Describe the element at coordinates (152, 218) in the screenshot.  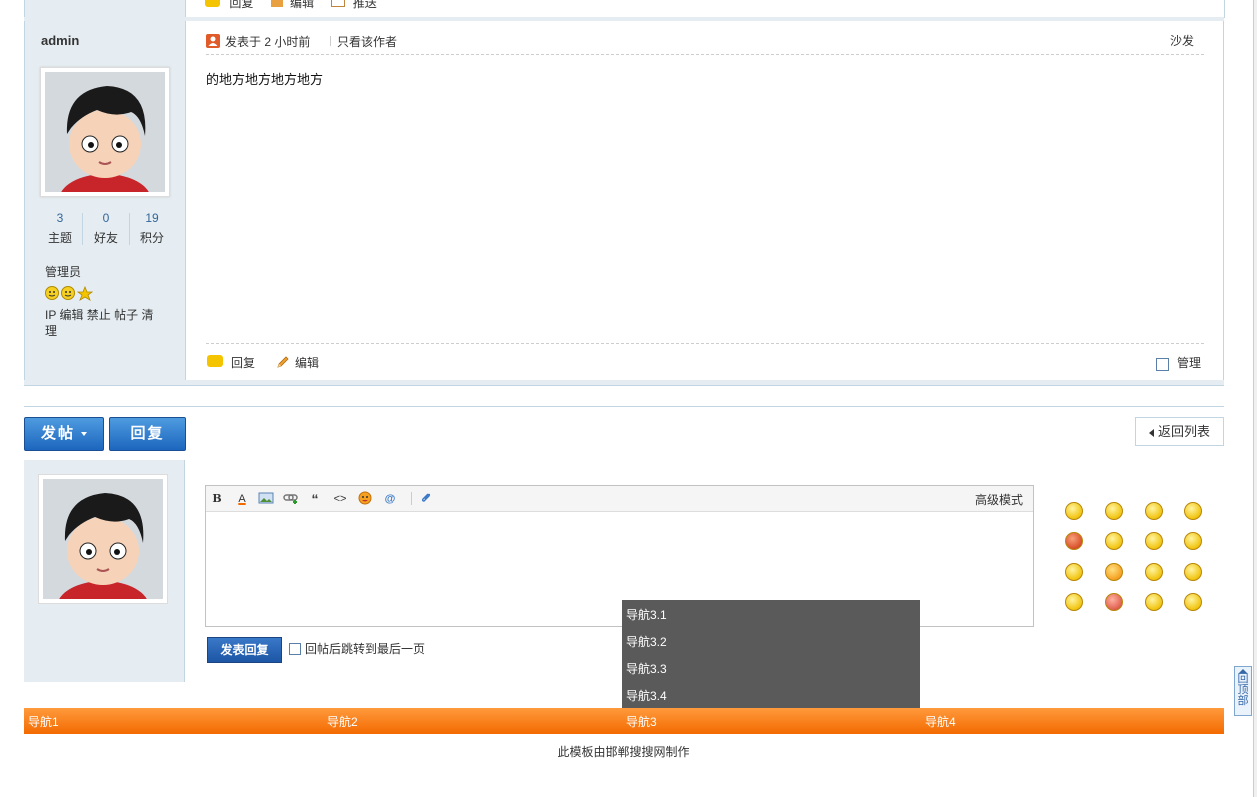
I see `stat-points-count: 19` at that location.